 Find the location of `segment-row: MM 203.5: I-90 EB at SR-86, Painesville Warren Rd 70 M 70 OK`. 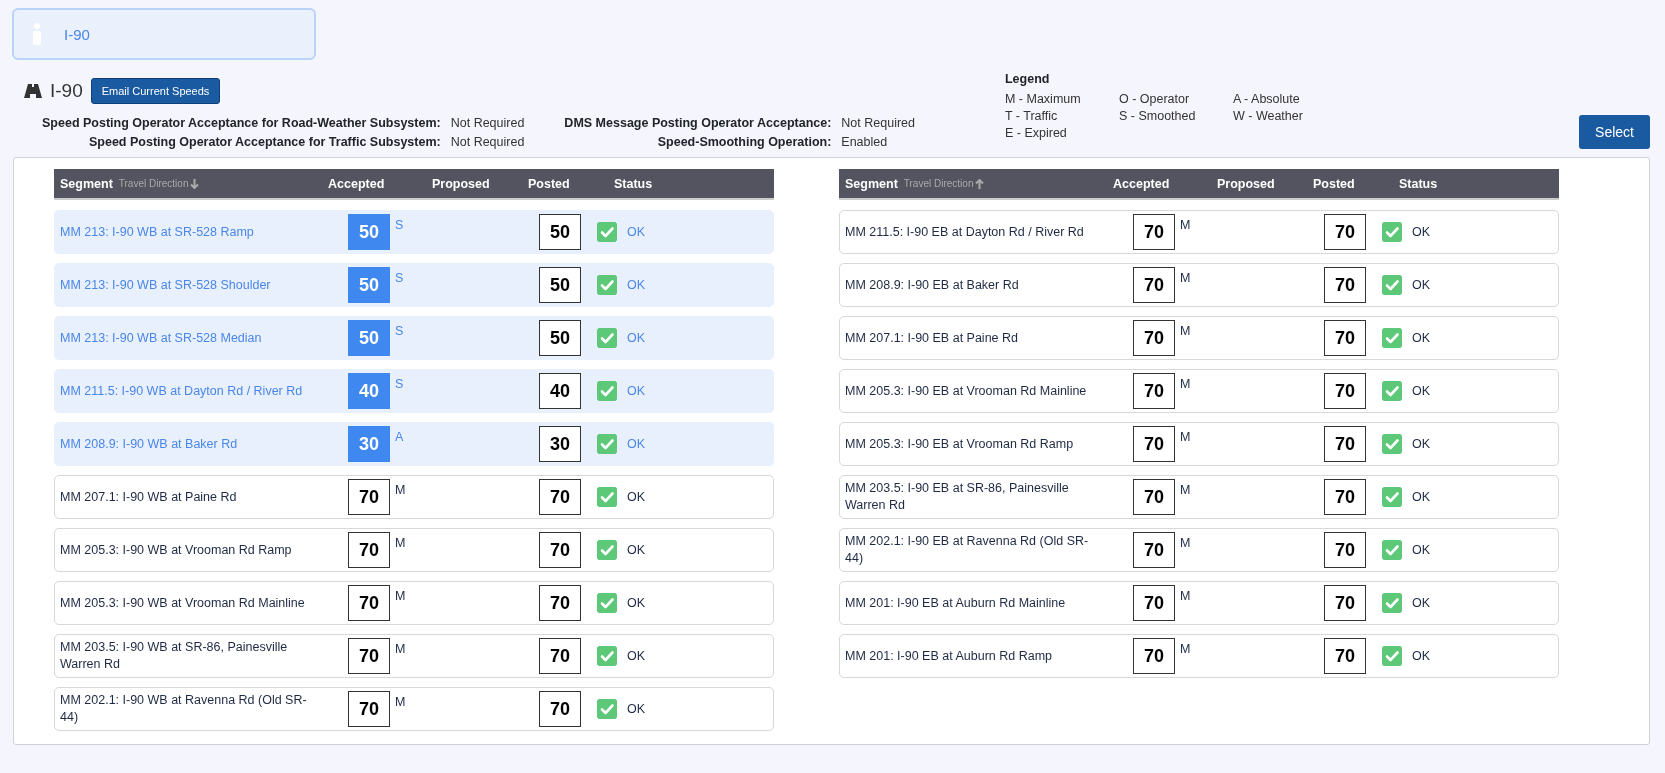

segment-row: MM 203.5: I-90 EB at SR-86, Painesville Warren Rd 70 M 70 OK is located at coordinates (1199, 497).